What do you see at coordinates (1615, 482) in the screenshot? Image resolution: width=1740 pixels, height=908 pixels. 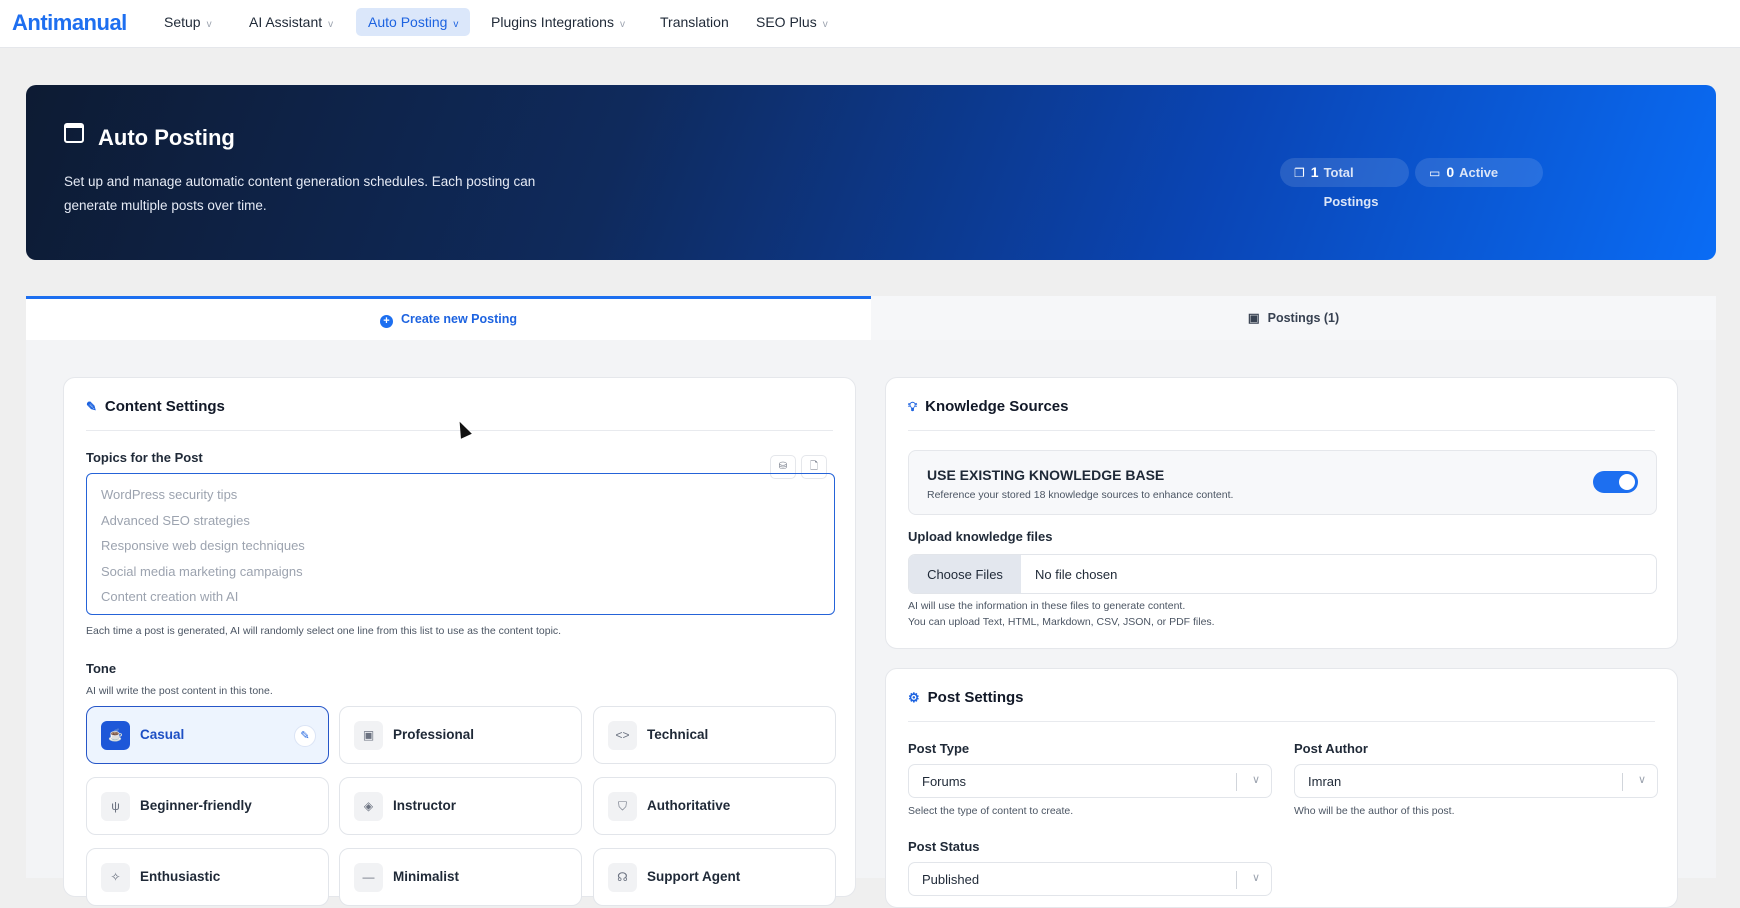 I see `use-knowledge-base-toggle` at bounding box center [1615, 482].